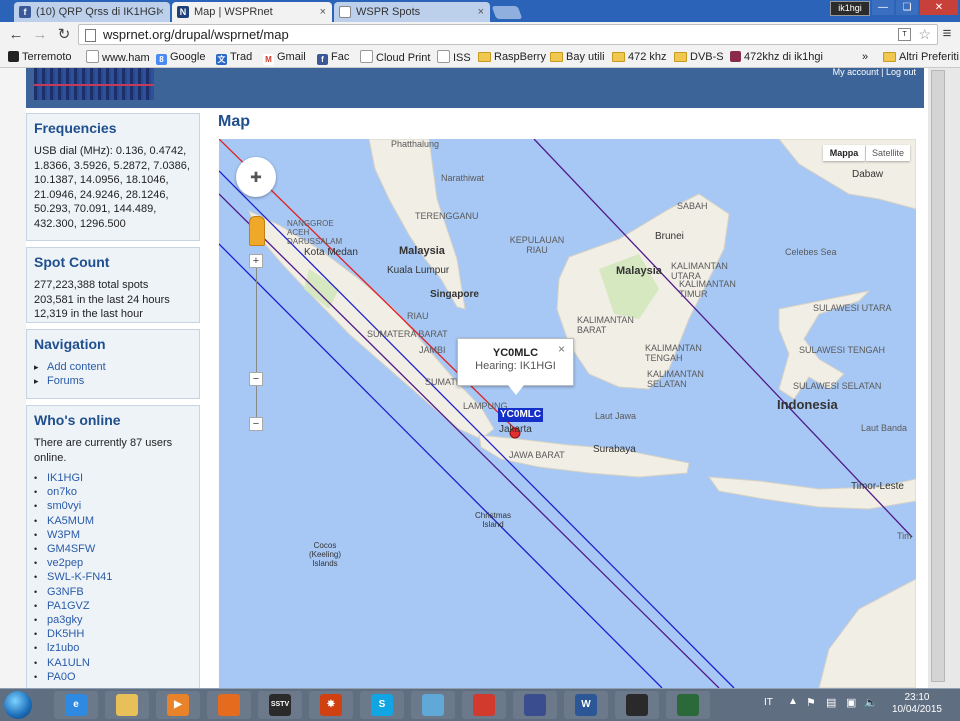 The width and height of the screenshot is (960, 721). What do you see at coordinates (768, 702) in the screenshot?
I see `language-indicator: IT` at bounding box center [768, 702].